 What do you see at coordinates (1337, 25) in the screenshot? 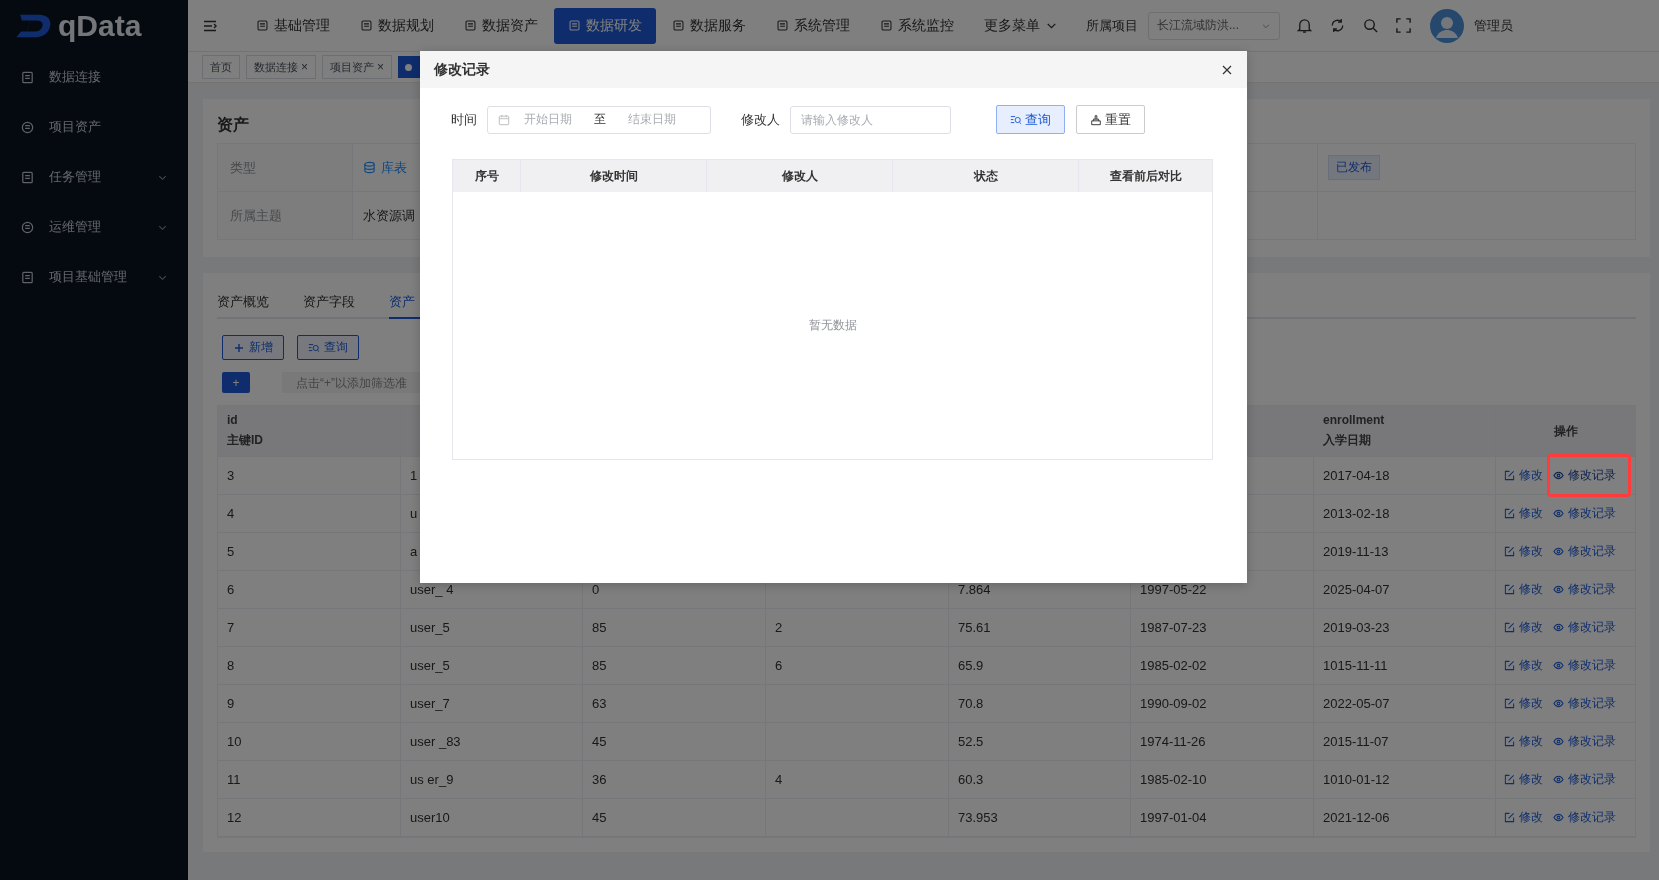
I see `refresh-icon` at bounding box center [1337, 25].